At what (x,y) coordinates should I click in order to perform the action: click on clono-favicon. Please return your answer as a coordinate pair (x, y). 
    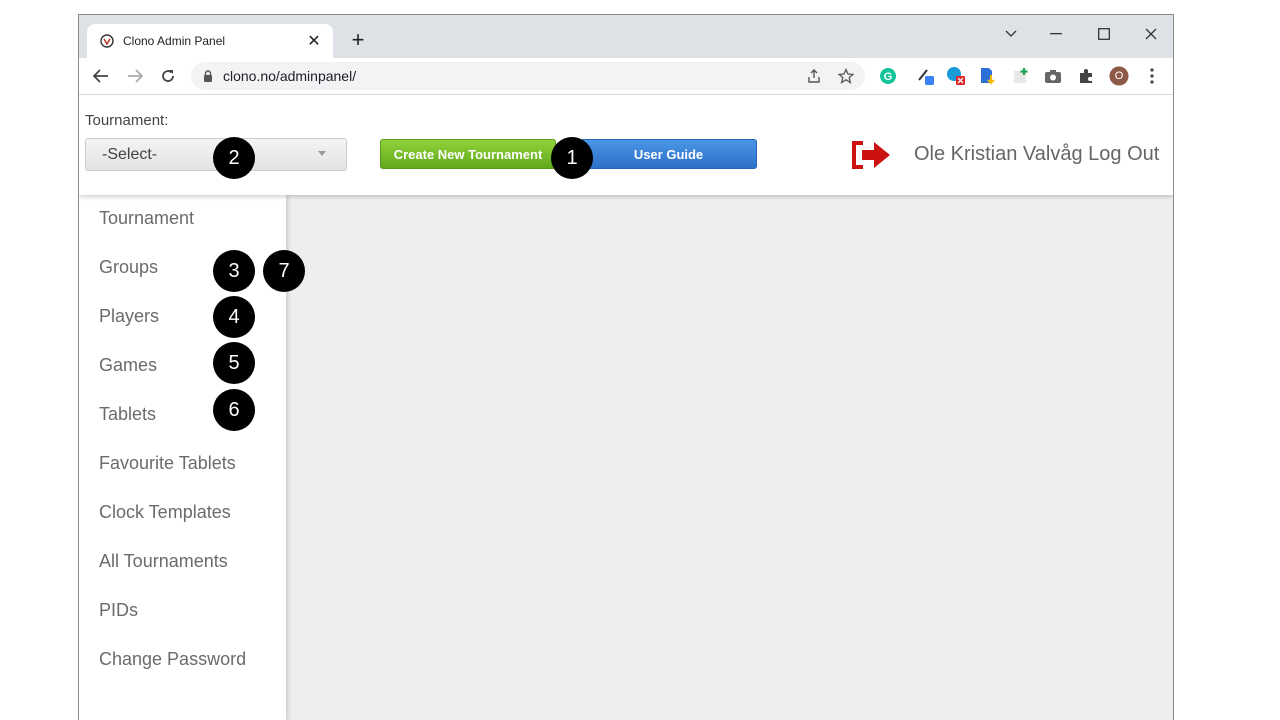
    Looking at the image, I should click on (107, 41).